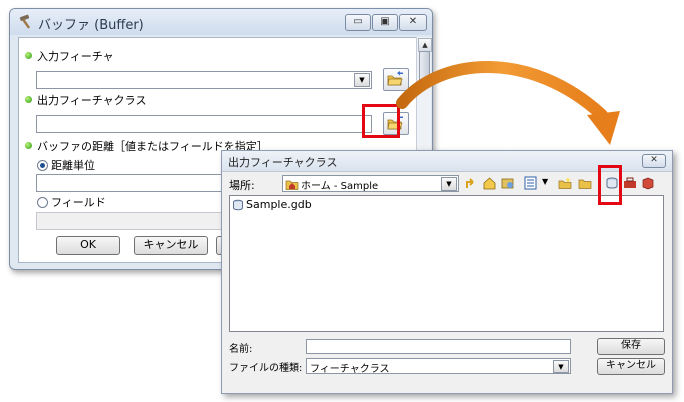 This screenshot has width=684, height=402. I want to click on home-icon, so click(489, 183).